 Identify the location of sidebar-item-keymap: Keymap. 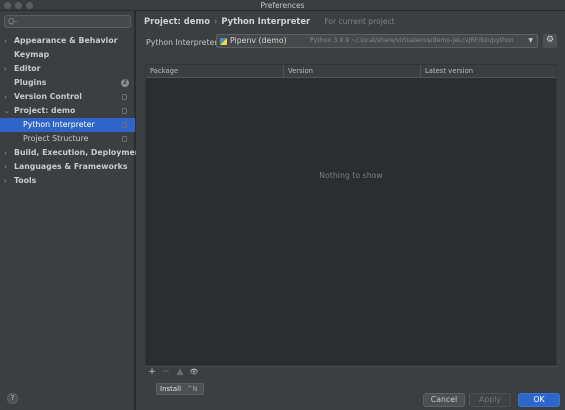
(67, 55).